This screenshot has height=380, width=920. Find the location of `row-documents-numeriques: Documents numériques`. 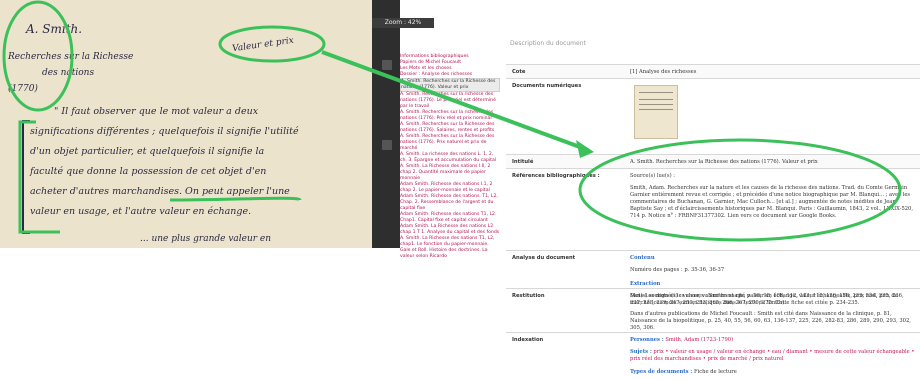

row-documents-numeriques: Documents numériques is located at coordinates (713, 116).